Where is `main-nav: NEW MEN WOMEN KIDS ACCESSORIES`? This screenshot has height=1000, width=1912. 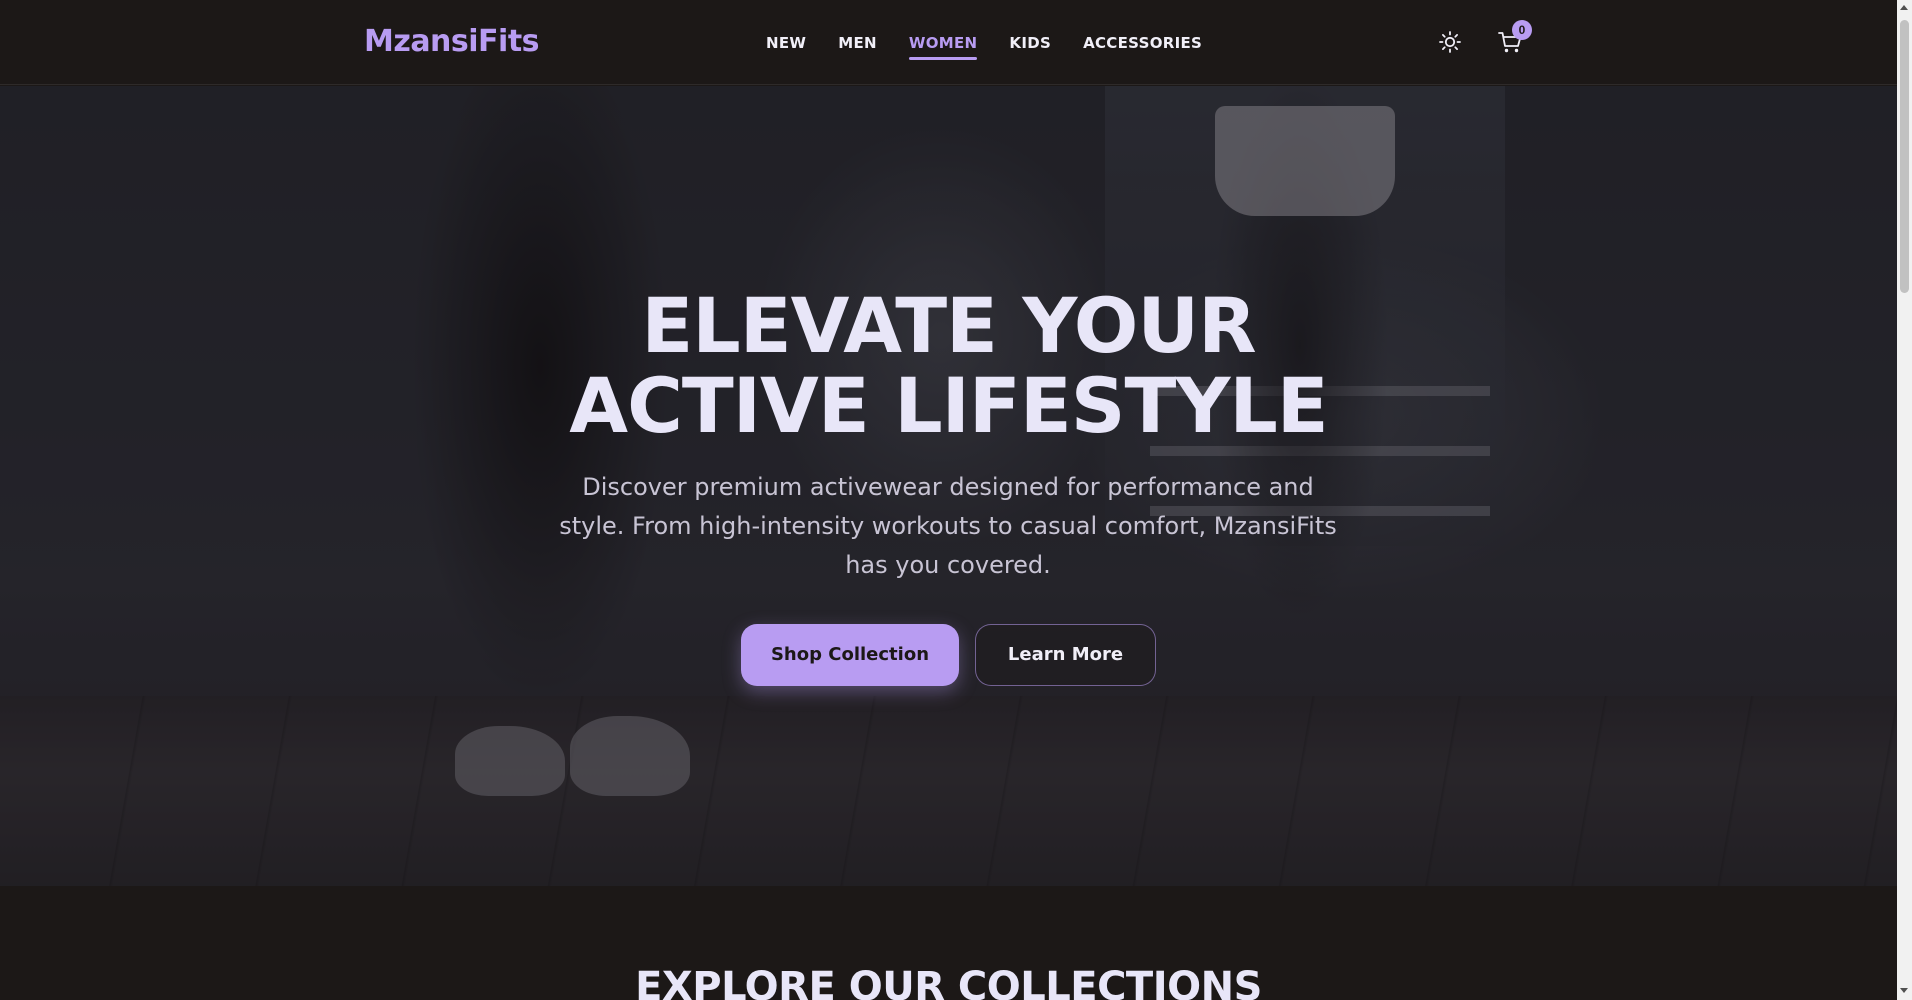
main-nav: NEW MEN WOMEN KIDS ACCESSORIES is located at coordinates (1000, 42).